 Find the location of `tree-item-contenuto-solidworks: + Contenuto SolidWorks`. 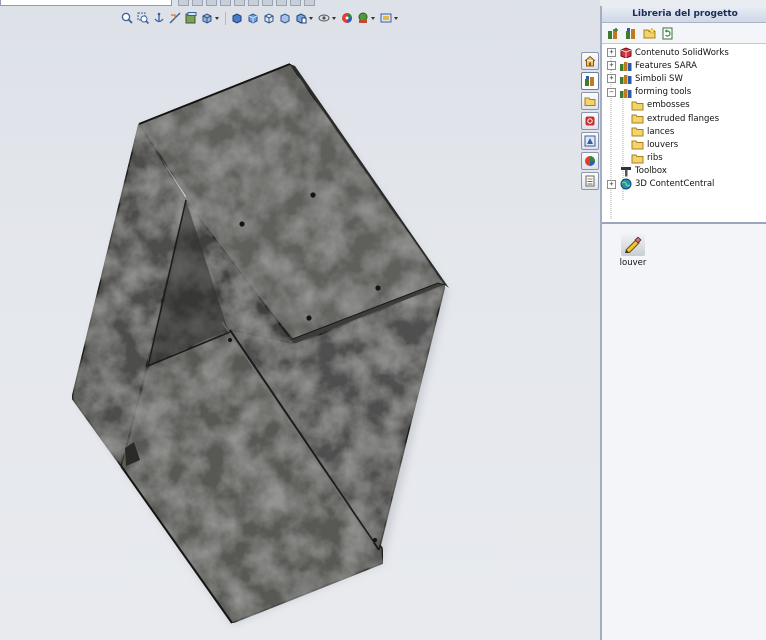

tree-item-contenuto-solidworks: + Contenuto SolidWorks is located at coordinates (684, 52).